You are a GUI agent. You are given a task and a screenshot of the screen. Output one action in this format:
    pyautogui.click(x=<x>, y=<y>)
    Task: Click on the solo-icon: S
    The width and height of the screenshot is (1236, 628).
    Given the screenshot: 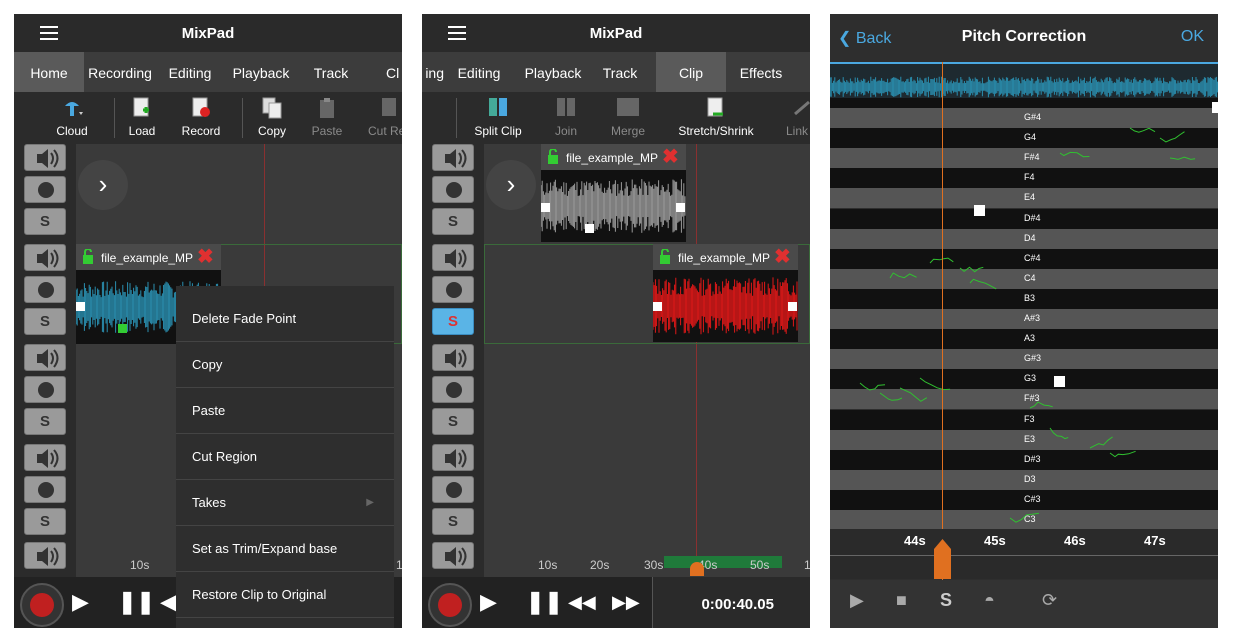 What is the action you would take?
    pyautogui.click(x=946, y=600)
    